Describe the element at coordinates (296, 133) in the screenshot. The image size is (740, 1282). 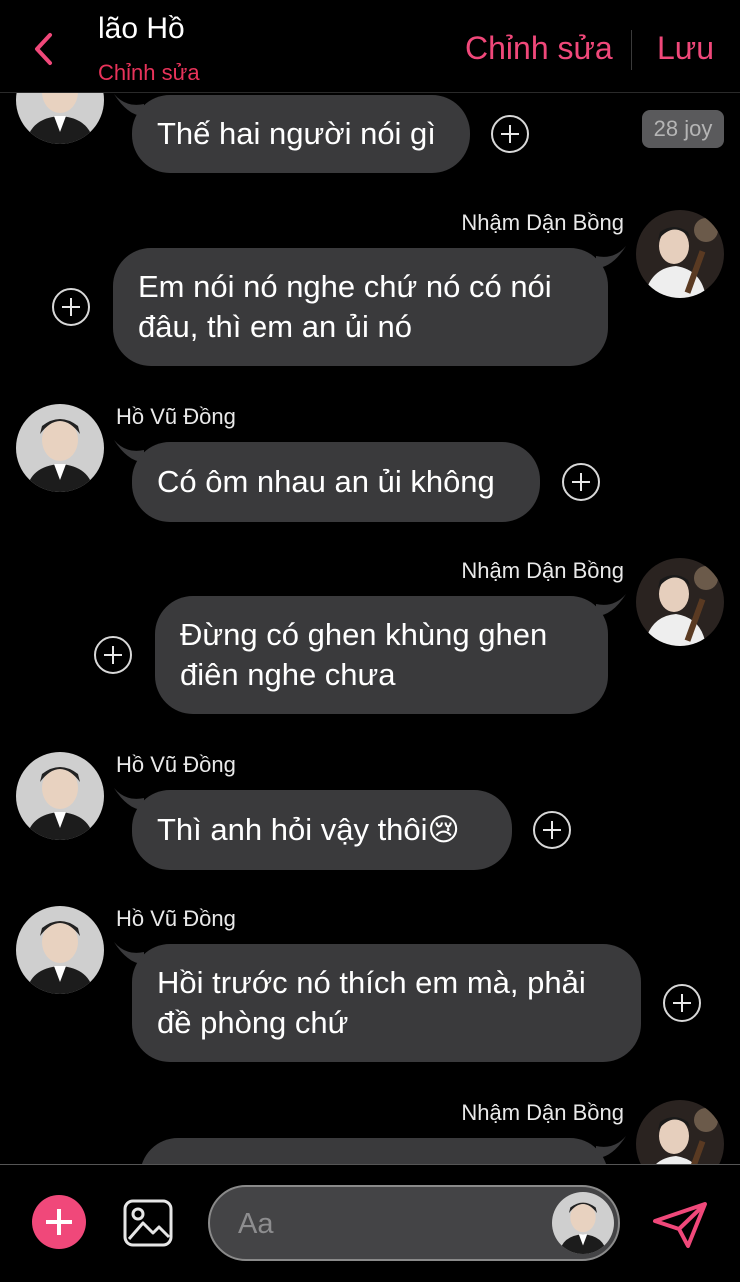
I see `message-text: Thế hai người nói gì` at that location.